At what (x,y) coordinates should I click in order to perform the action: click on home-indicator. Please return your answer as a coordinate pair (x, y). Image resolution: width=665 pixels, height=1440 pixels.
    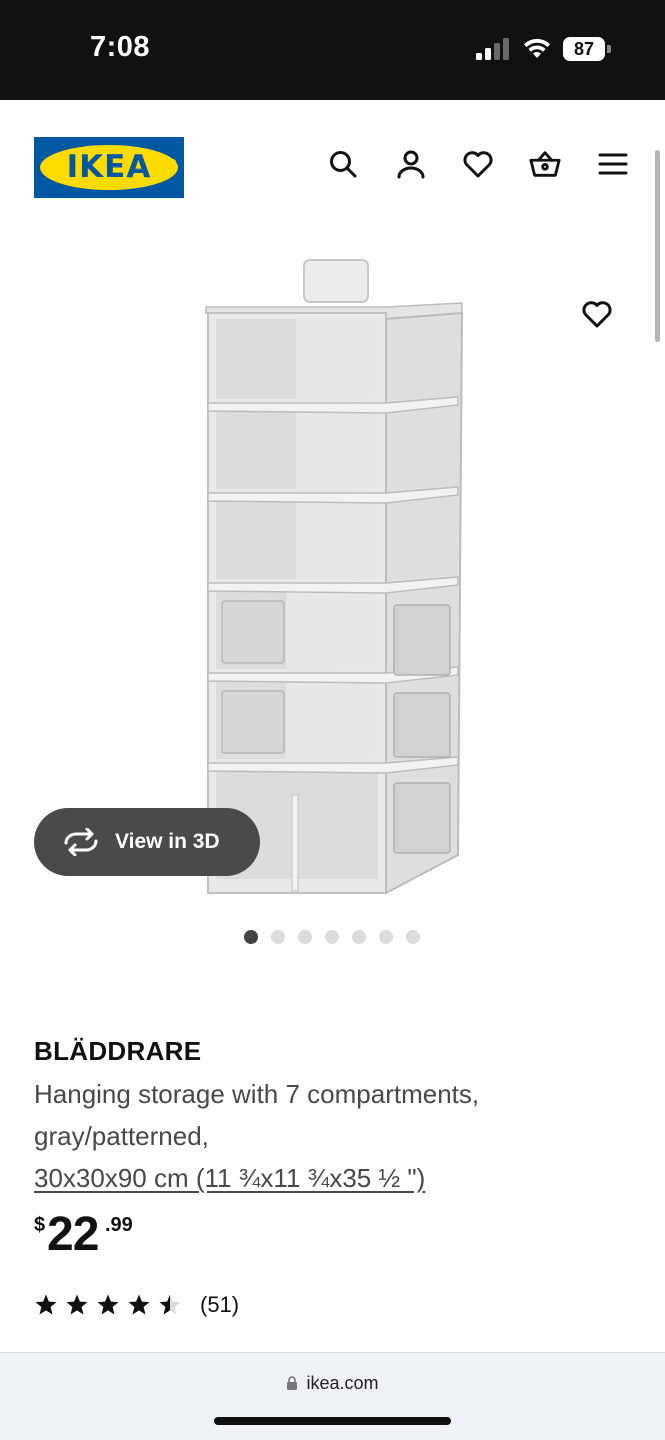
    Looking at the image, I should click on (332, 1421).